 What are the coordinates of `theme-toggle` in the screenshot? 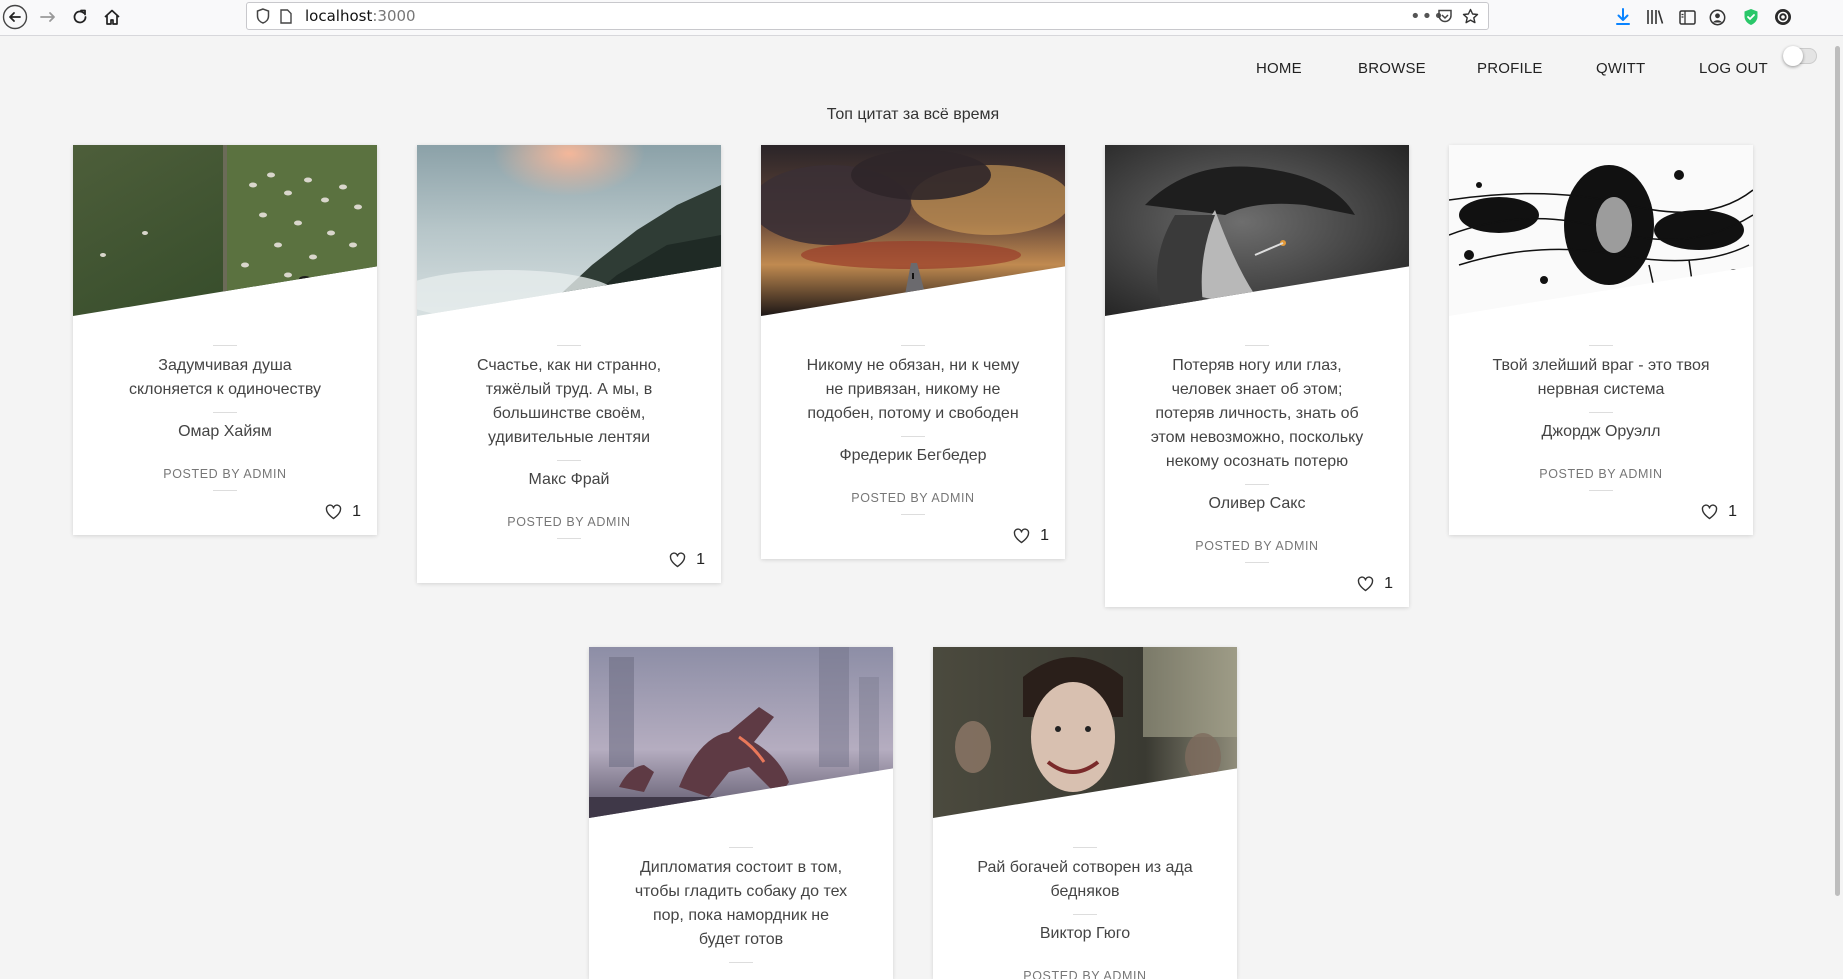 It's located at (1800, 56).